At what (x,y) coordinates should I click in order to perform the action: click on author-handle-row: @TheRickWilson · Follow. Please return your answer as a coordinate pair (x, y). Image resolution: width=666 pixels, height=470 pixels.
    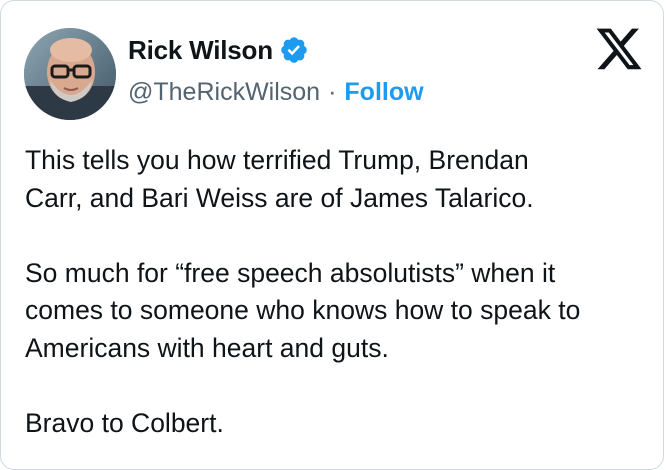
    Looking at the image, I should click on (276, 92).